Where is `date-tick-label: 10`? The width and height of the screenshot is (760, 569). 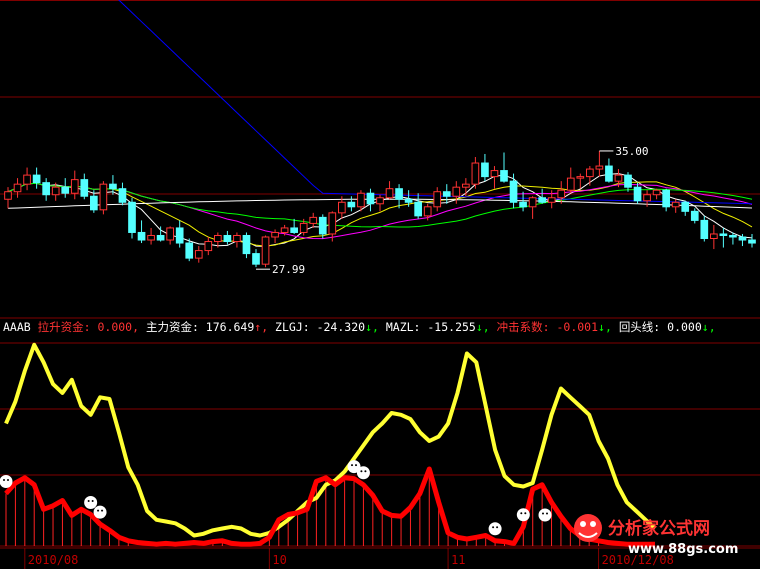 date-tick-label: 10 is located at coordinates (279, 560).